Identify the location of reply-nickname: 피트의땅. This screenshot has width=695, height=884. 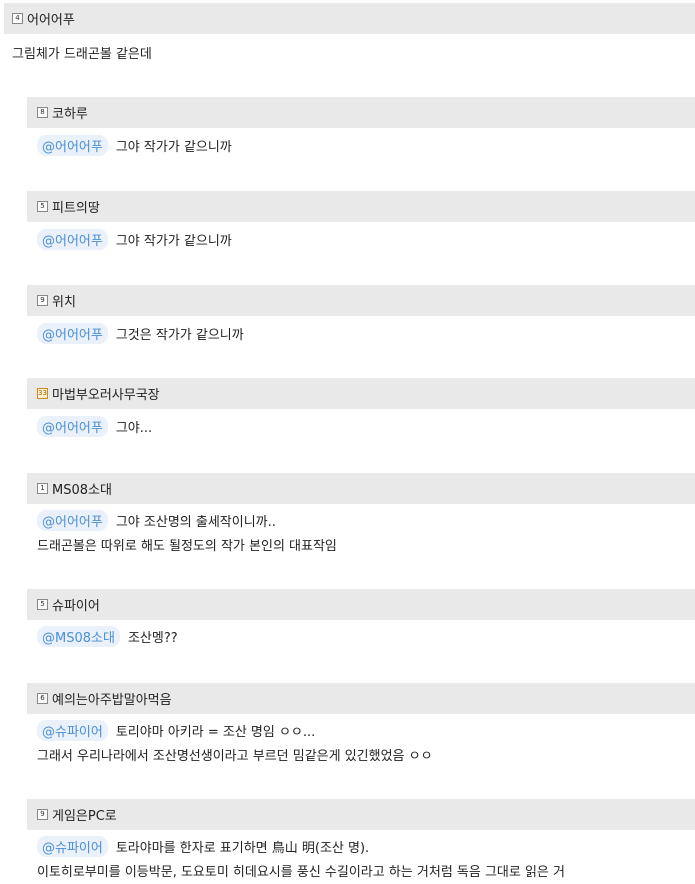
(76, 206).